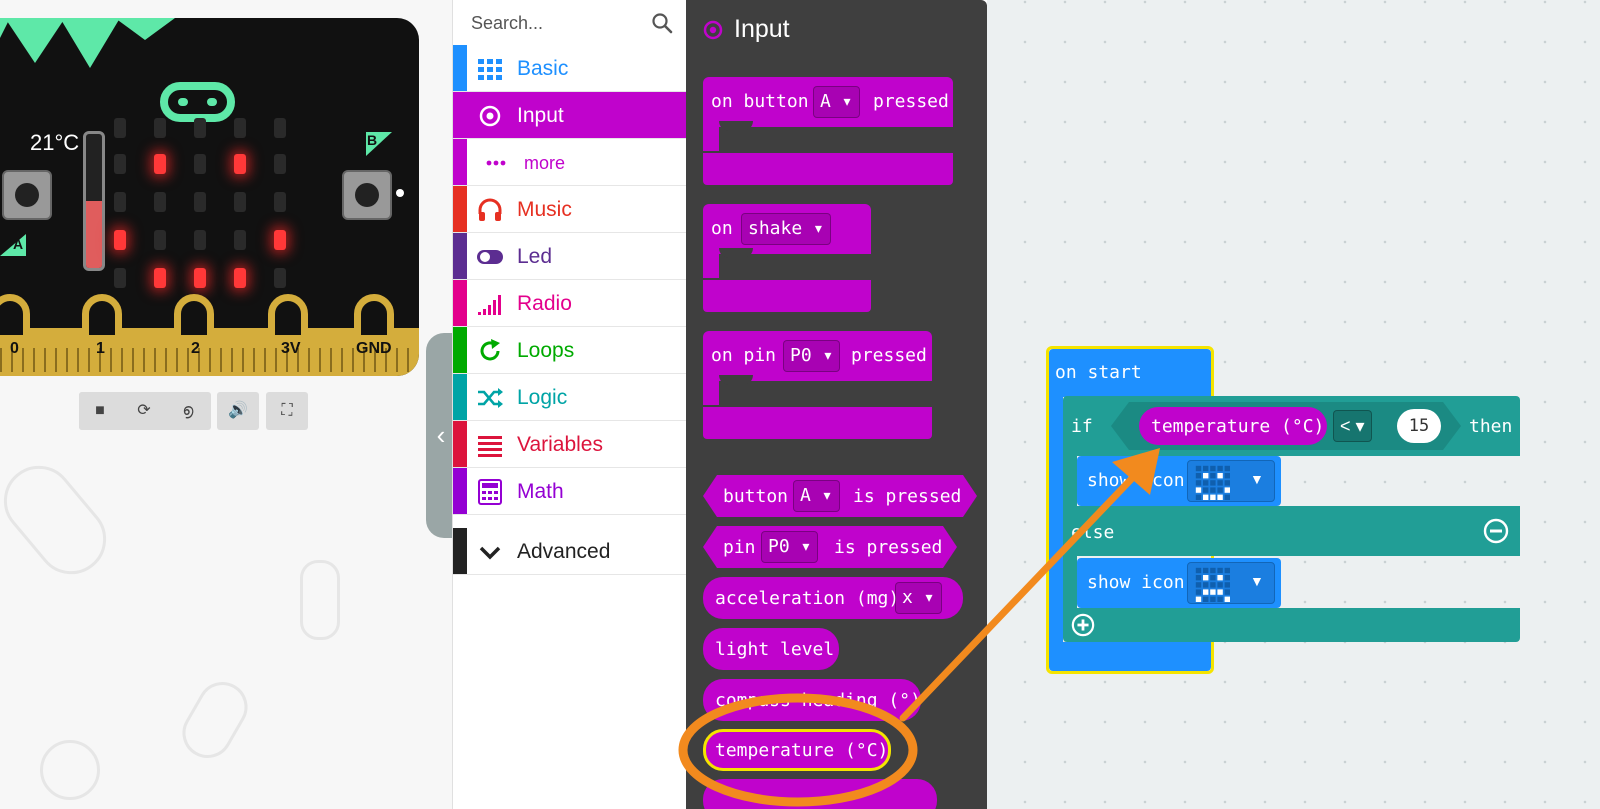 This screenshot has height=809, width=1600. What do you see at coordinates (820, 794) in the screenshot?
I see `block-next-partial` at bounding box center [820, 794].